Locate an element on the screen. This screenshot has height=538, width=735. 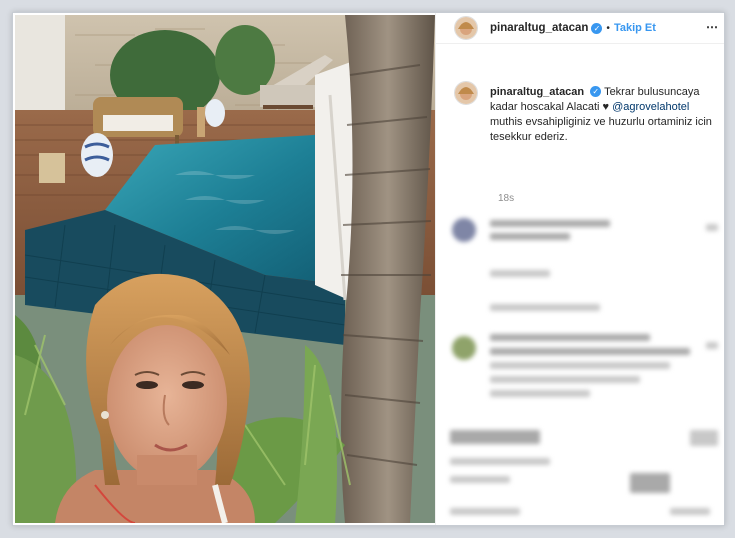
heart-icon: ♥ is located at coordinates (606, 107).